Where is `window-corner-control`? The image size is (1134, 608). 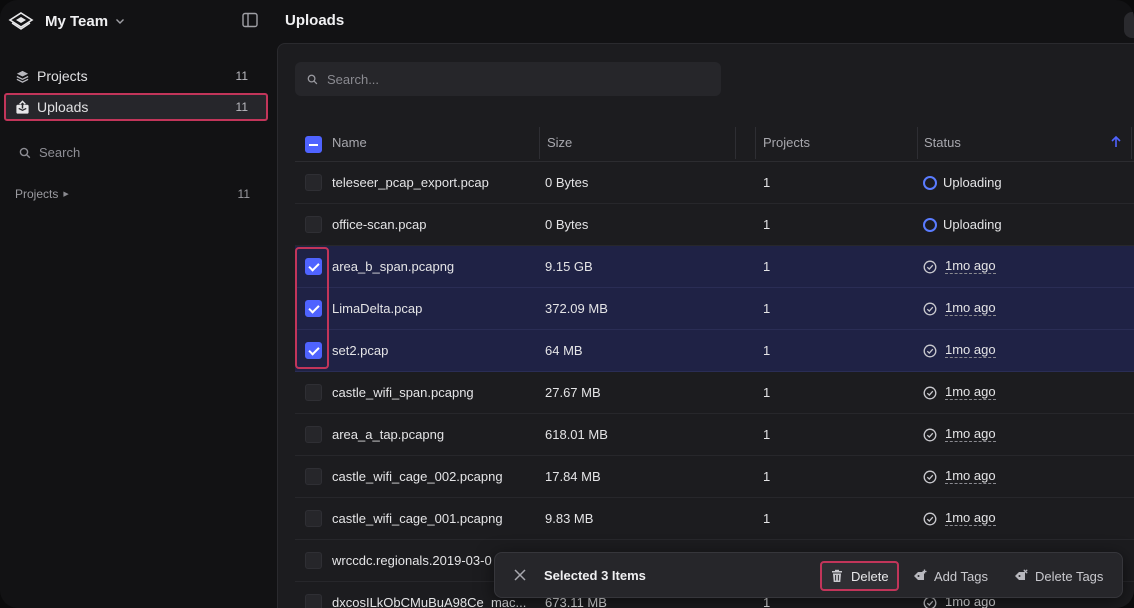 window-corner-control is located at coordinates (1129, 25).